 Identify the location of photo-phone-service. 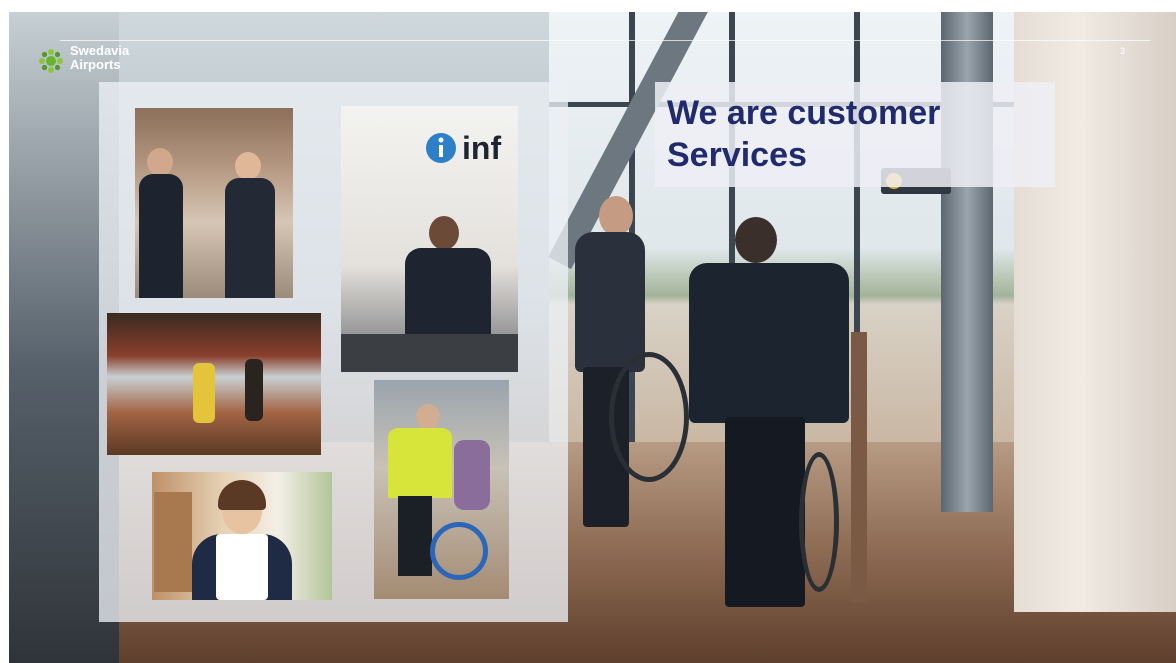
(242, 536).